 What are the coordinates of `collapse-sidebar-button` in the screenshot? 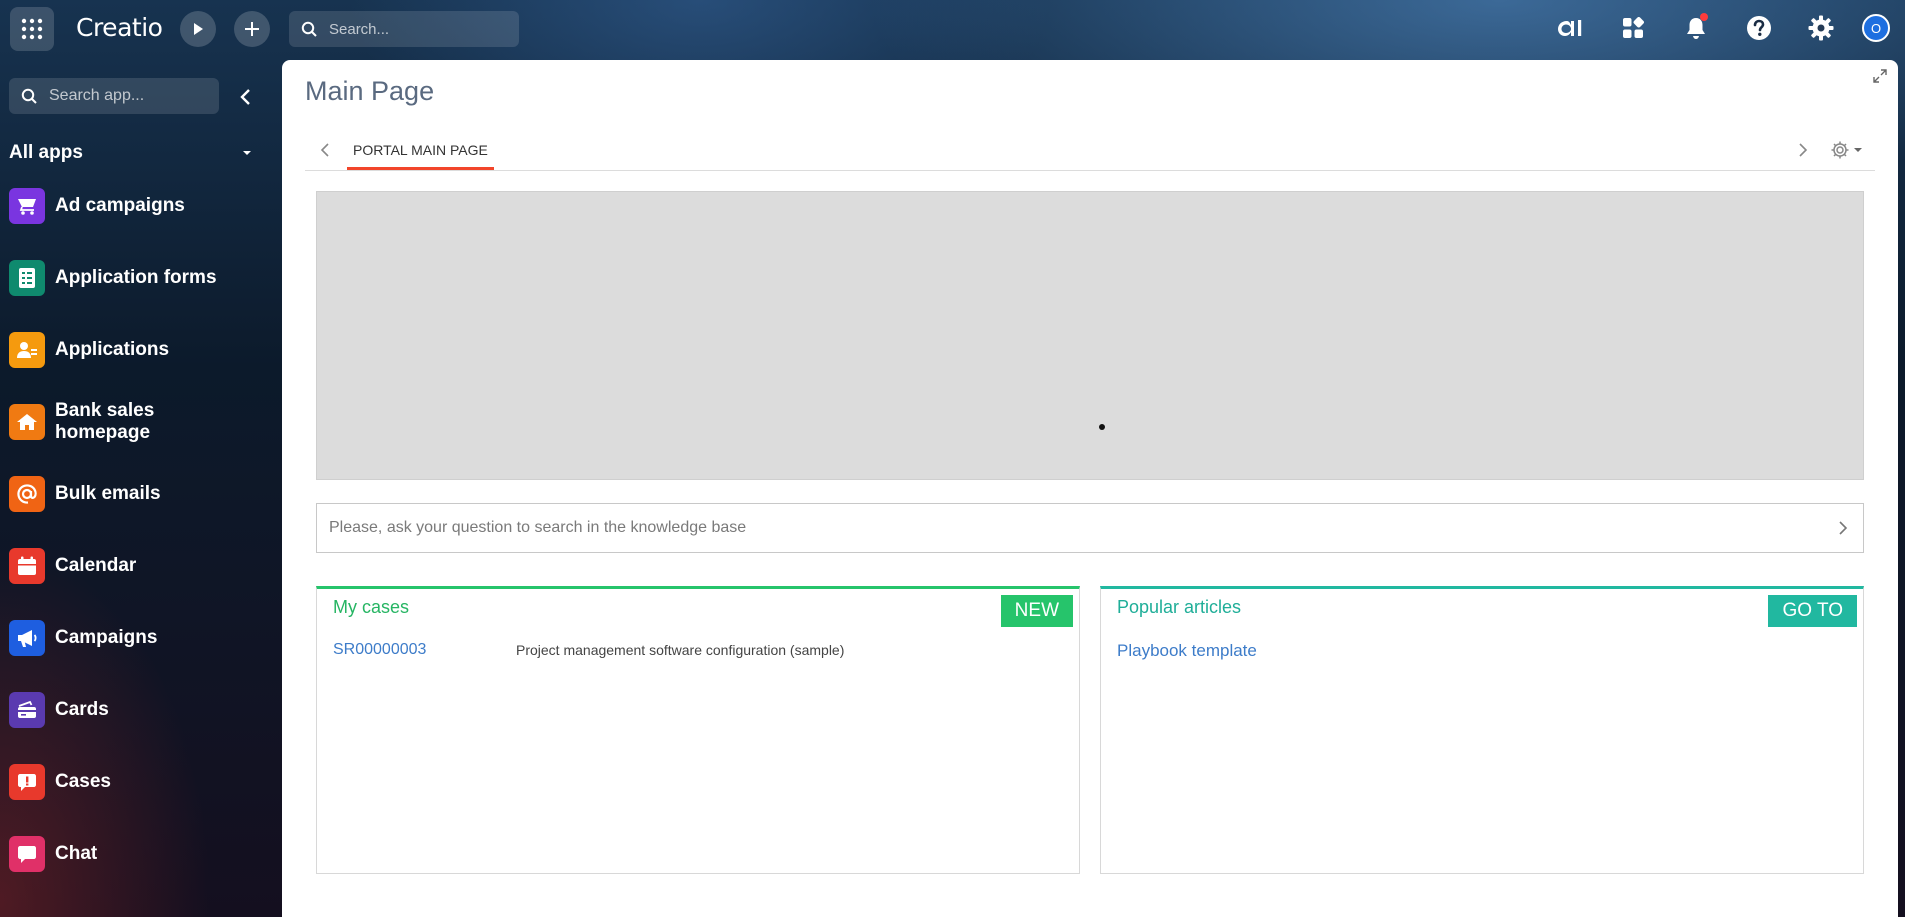 It's located at (245, 97).